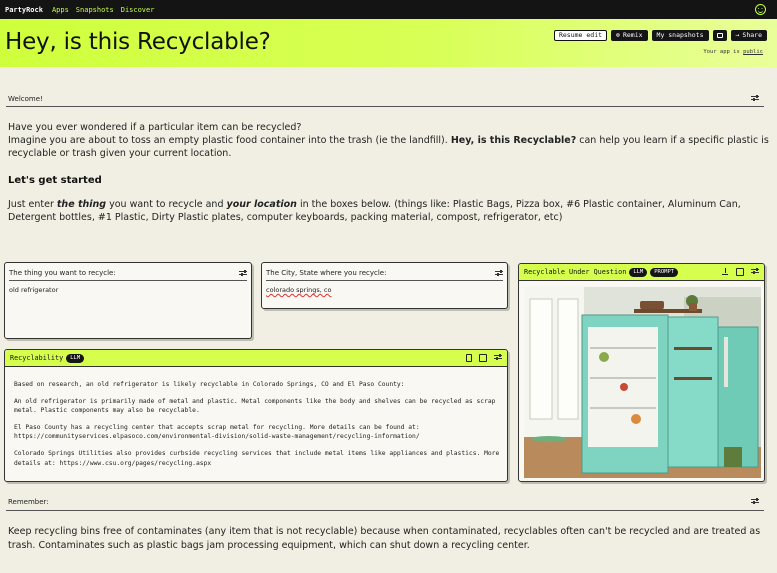 The image size is (777, 573). I want to click on instr-c: you want to recycle and, so click(166, 204).